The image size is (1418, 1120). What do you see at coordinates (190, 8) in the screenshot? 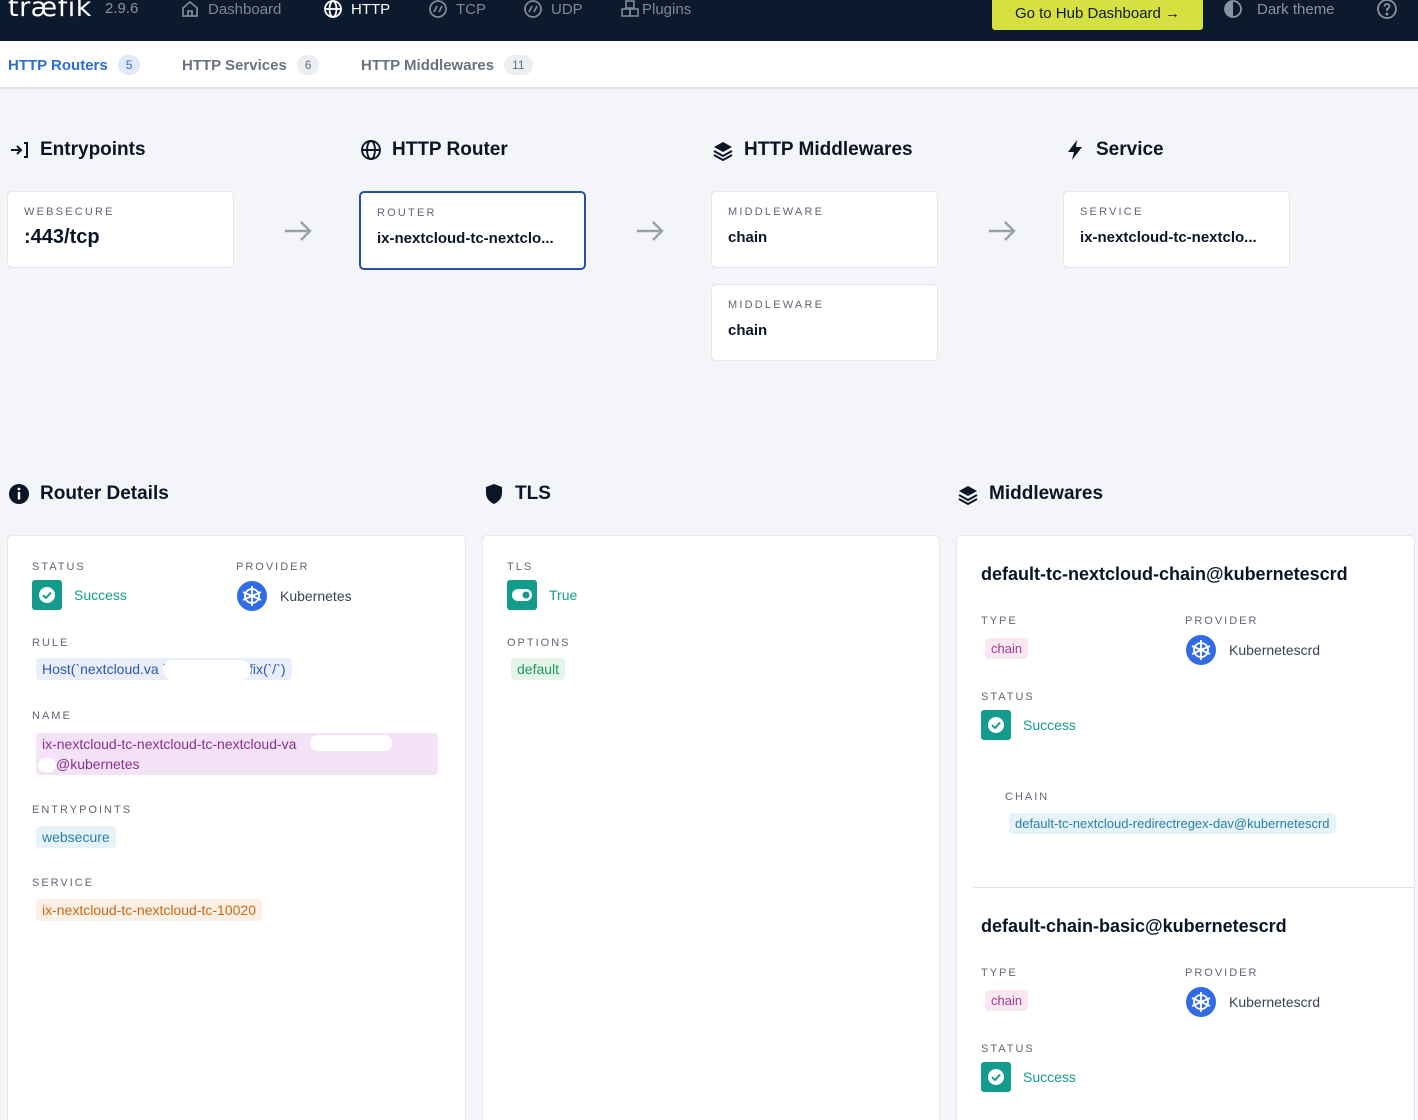
I see `home-icon` at bounding box center [190, 8].